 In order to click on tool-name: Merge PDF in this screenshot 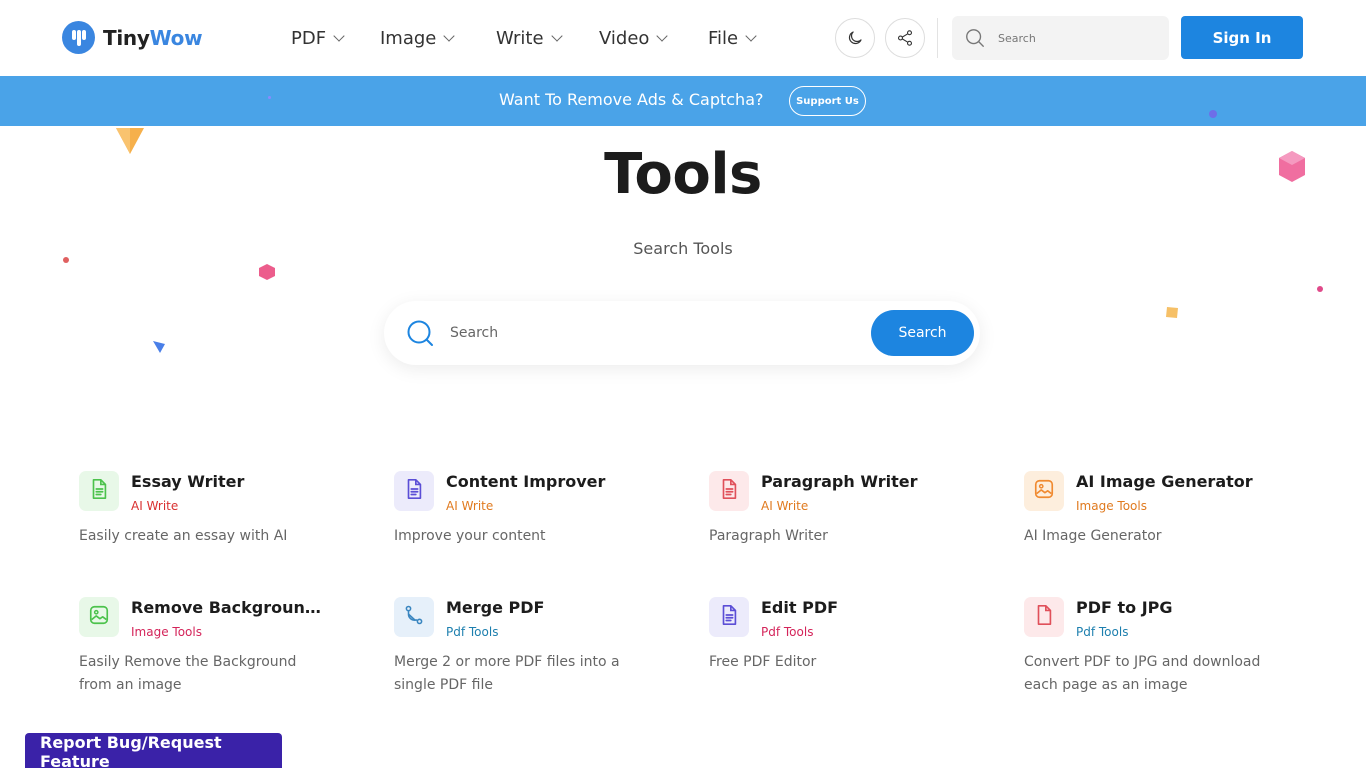, I will do `click(541, 607)`.